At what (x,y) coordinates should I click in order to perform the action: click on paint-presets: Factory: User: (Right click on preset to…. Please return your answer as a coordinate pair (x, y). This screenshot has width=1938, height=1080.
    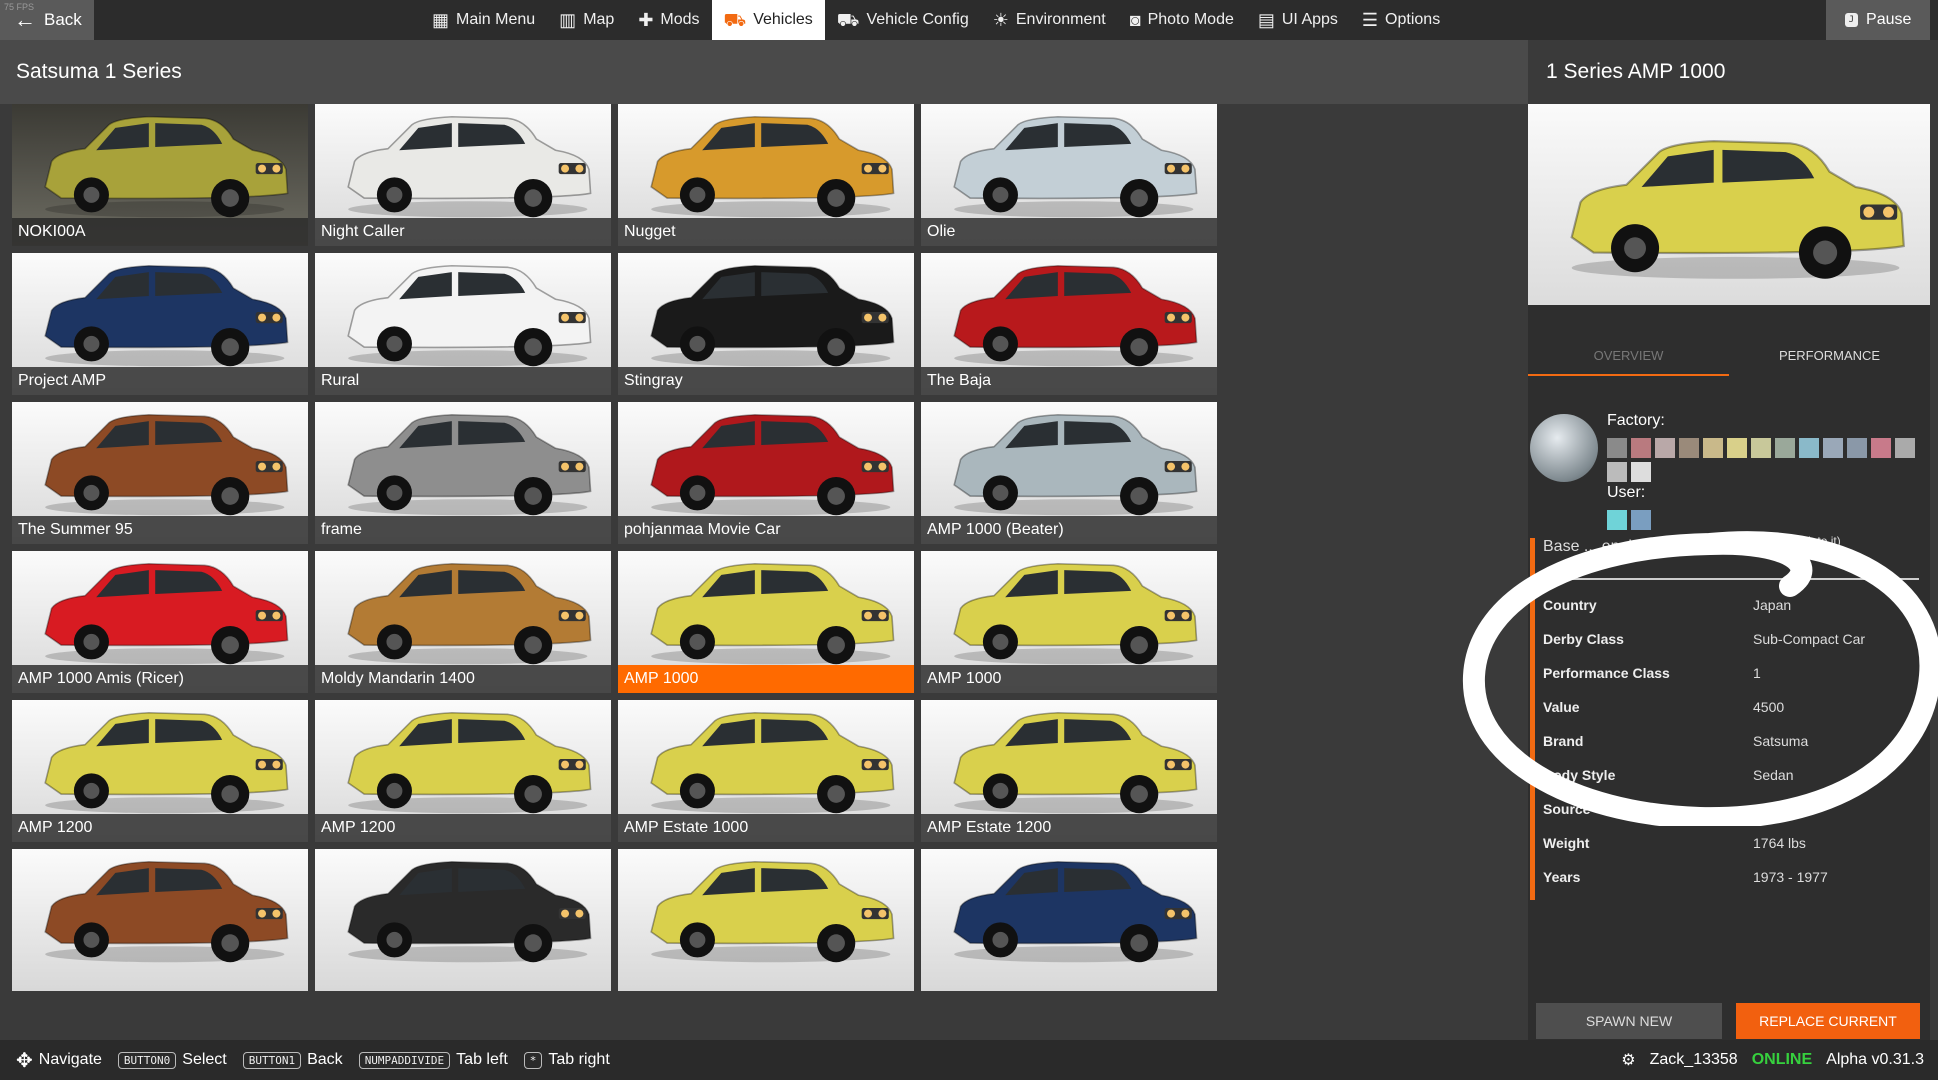
    Looking at the image, I should click on (1729, 476).